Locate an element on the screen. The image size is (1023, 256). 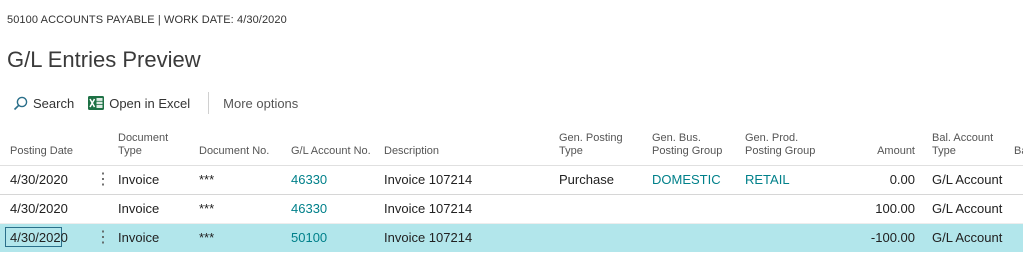
col-header-gl-account-no: G/L Account No. is located at coordinates (331, 151).